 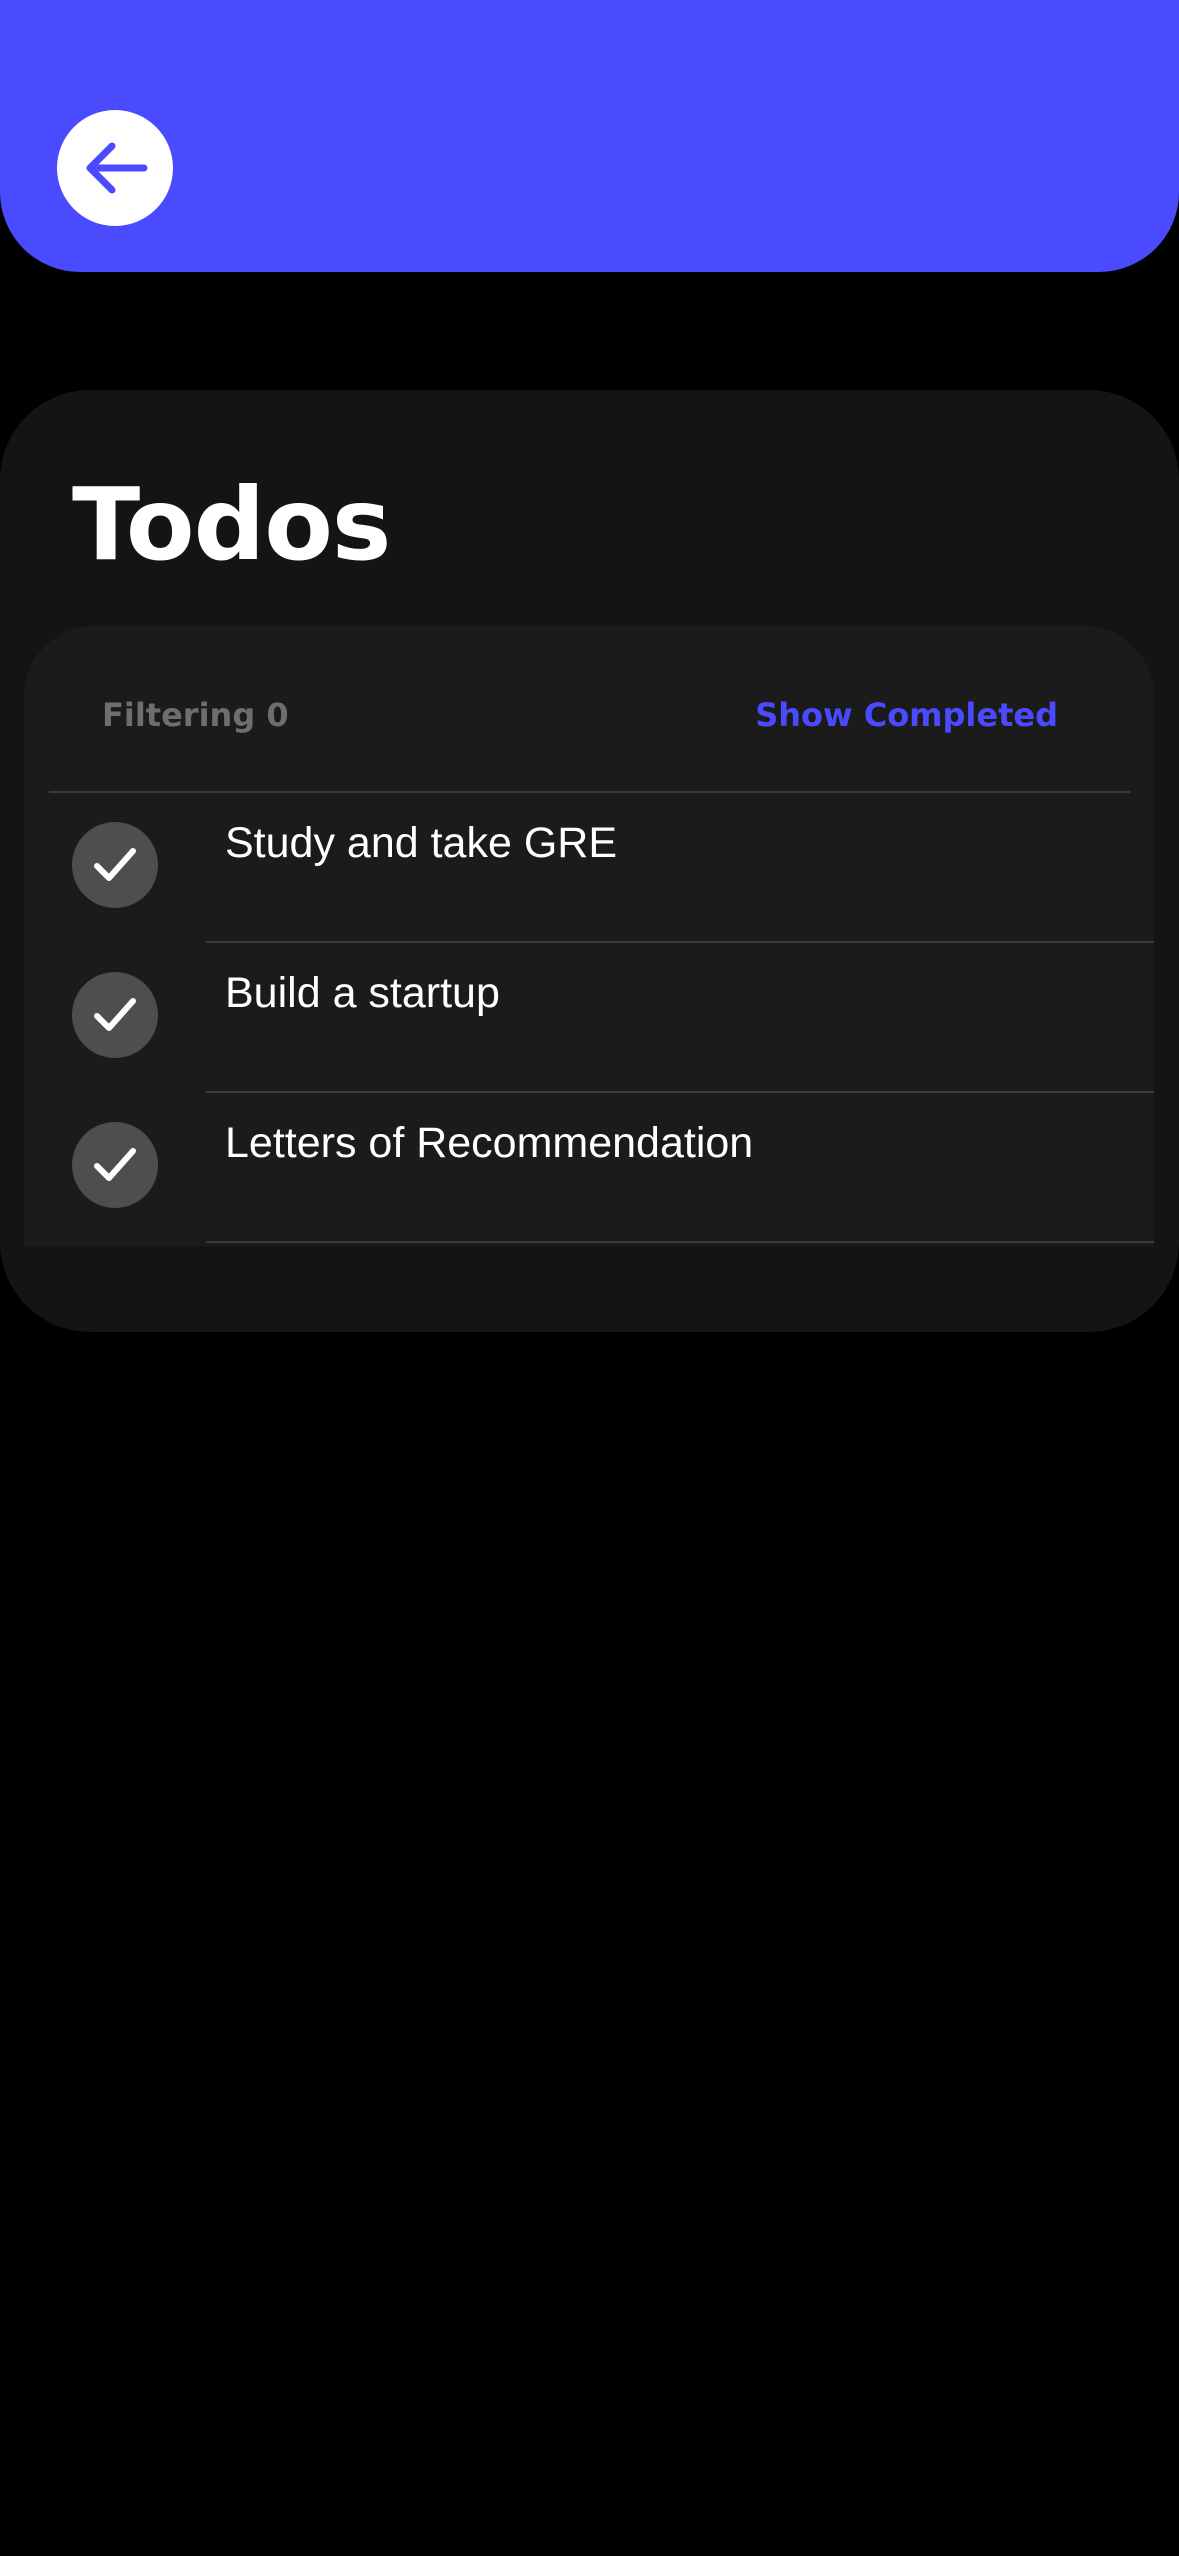 I want to click on todo-item: Build a startup, so click(x=589, y=1018).